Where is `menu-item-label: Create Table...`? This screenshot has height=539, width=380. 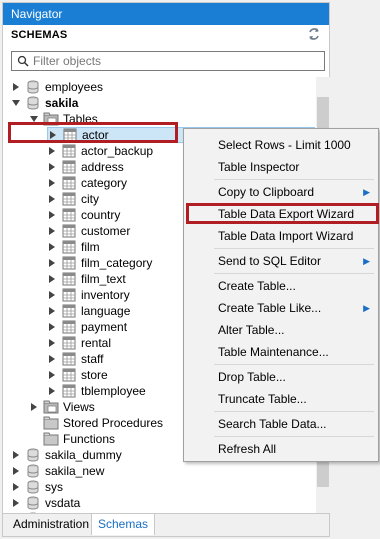
menu-item-label: Create Table... is located at coordinates (257, 286).